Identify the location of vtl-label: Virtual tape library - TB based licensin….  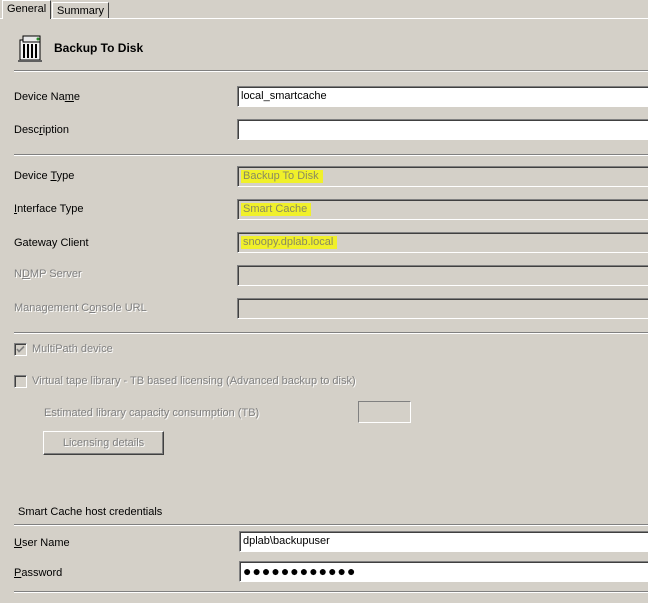
(194, 381).